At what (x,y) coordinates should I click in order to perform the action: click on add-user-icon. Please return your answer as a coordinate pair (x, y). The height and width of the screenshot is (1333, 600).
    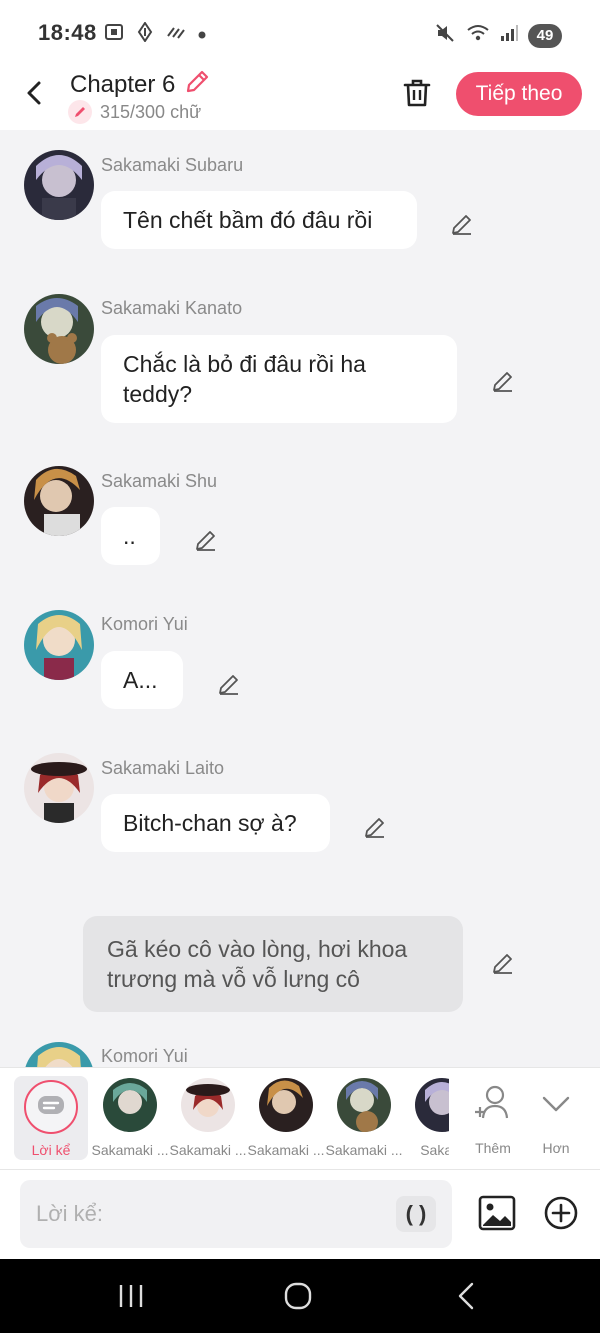
    Looking at the image, I should click on (492, 1102).